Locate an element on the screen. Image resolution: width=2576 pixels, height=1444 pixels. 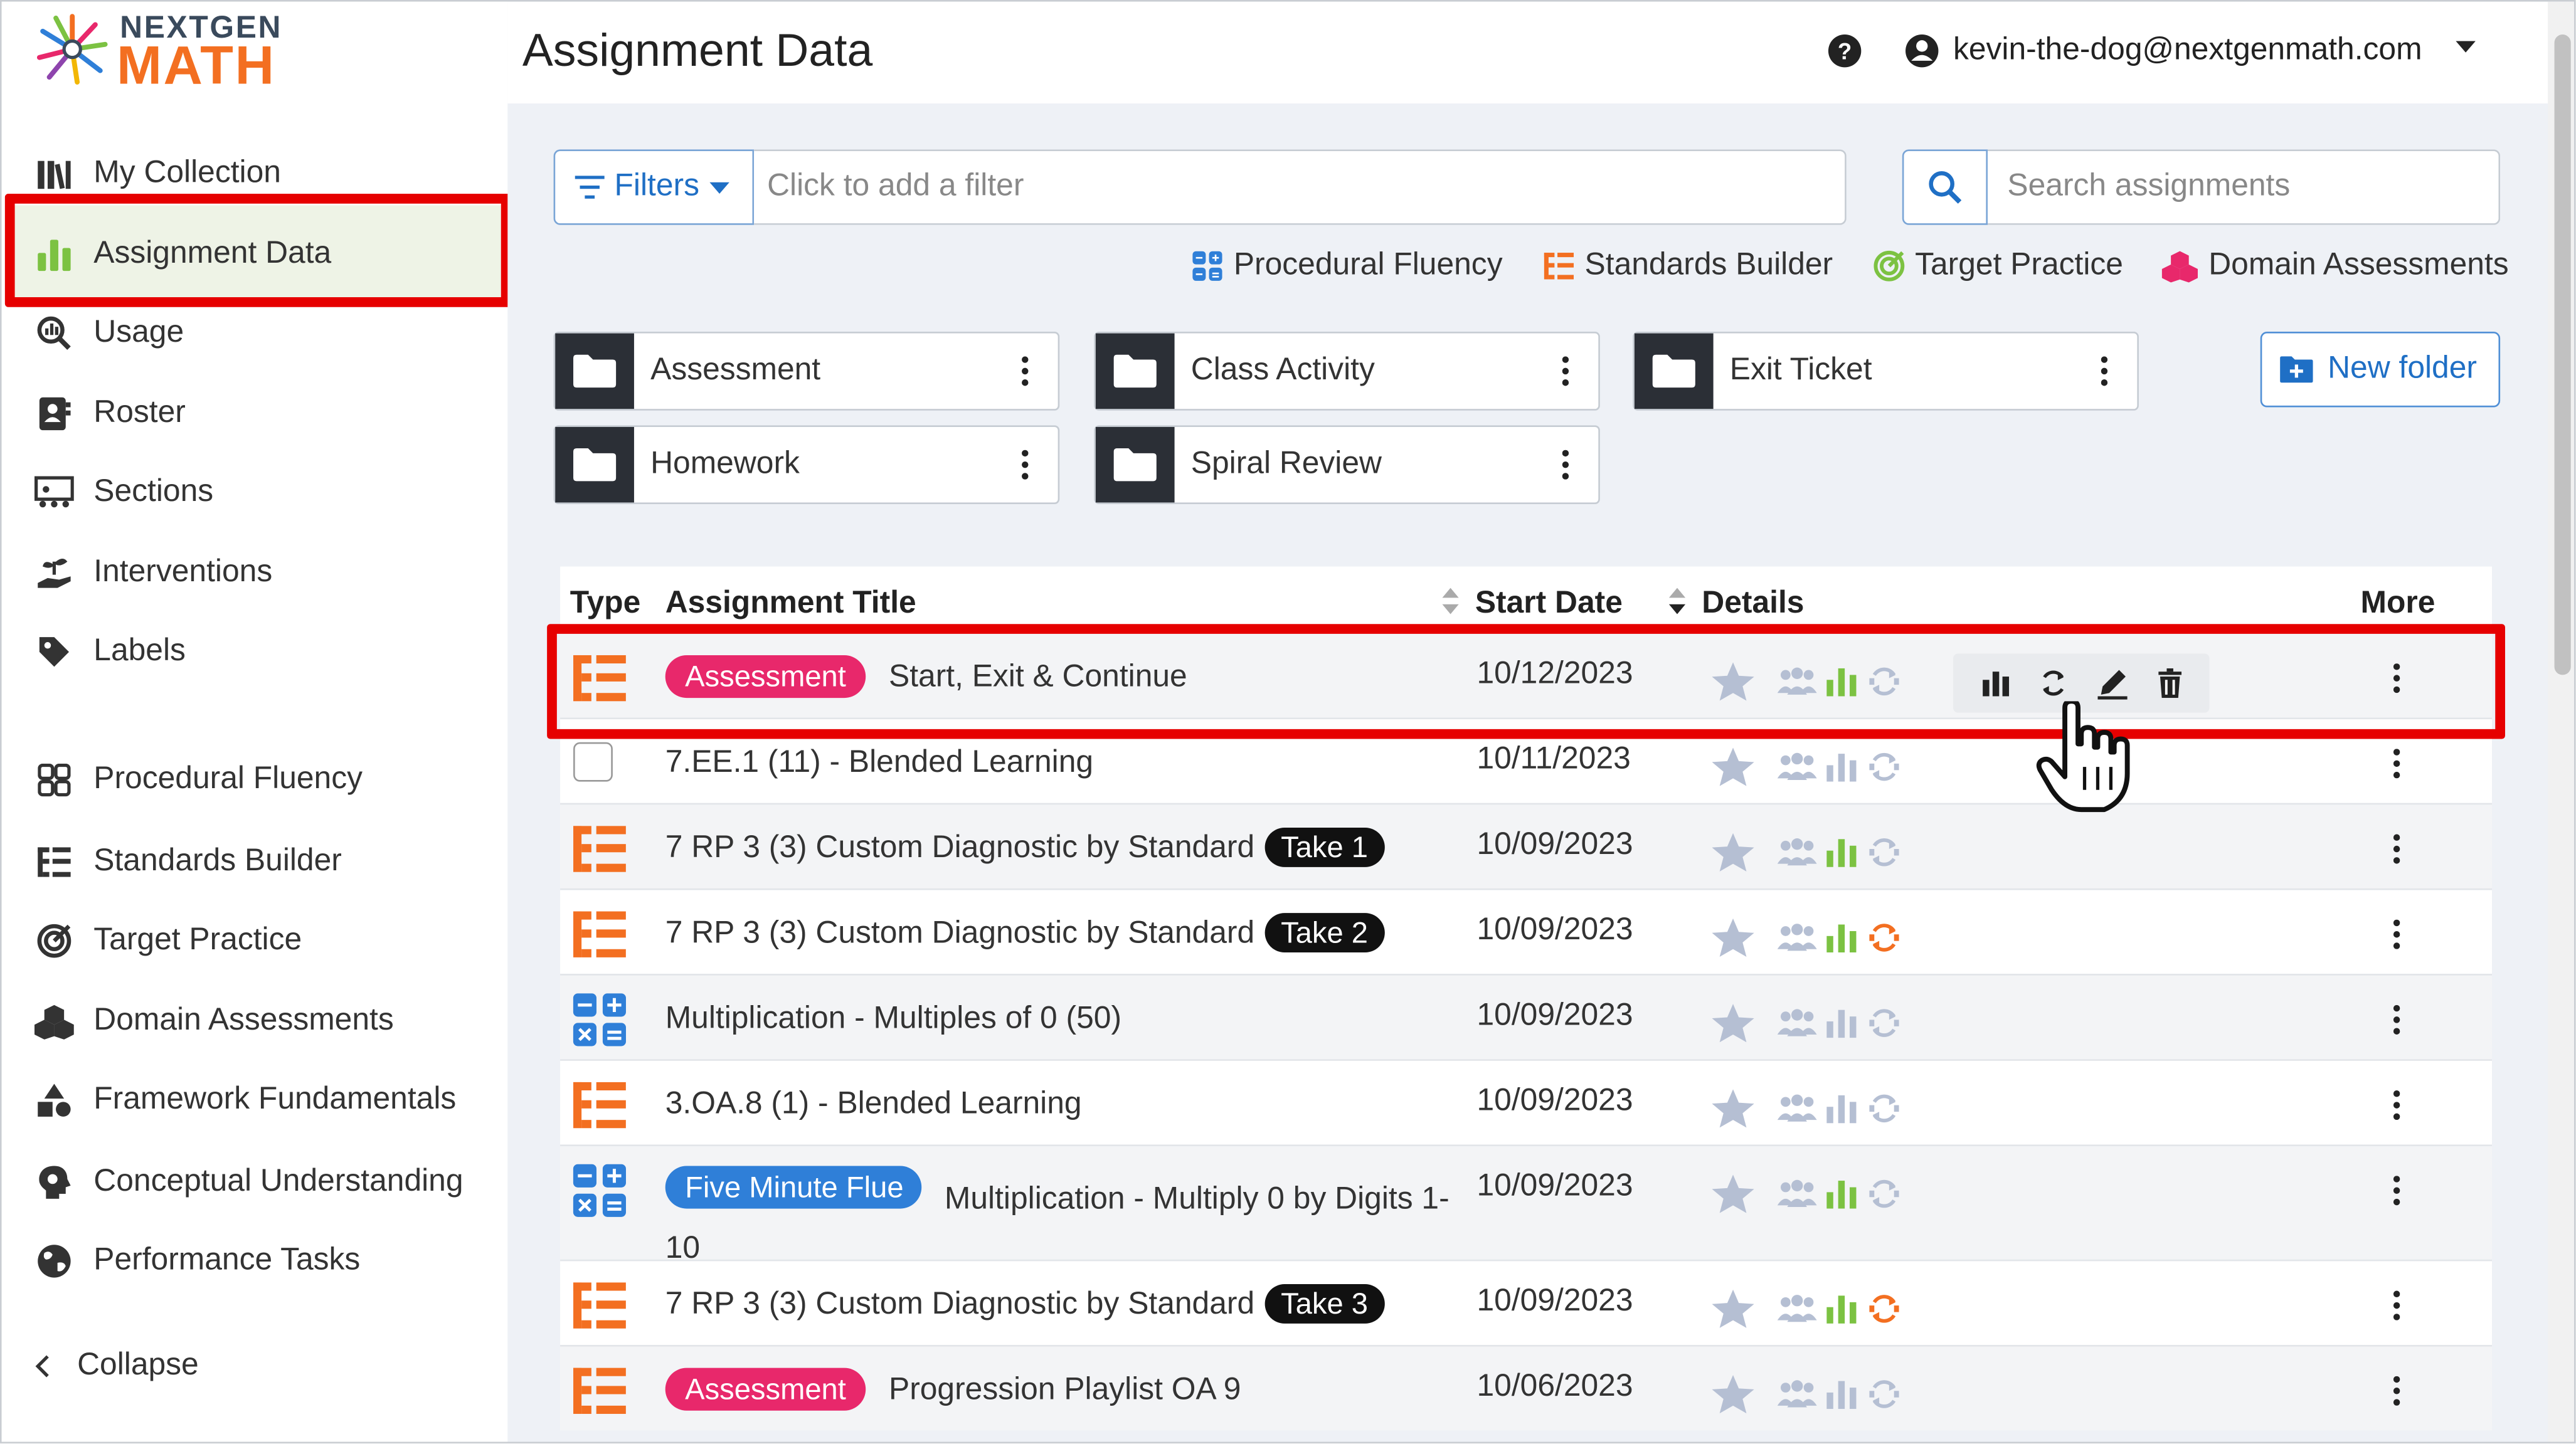
column-header-type: Type is located at coordinates (605, 604).